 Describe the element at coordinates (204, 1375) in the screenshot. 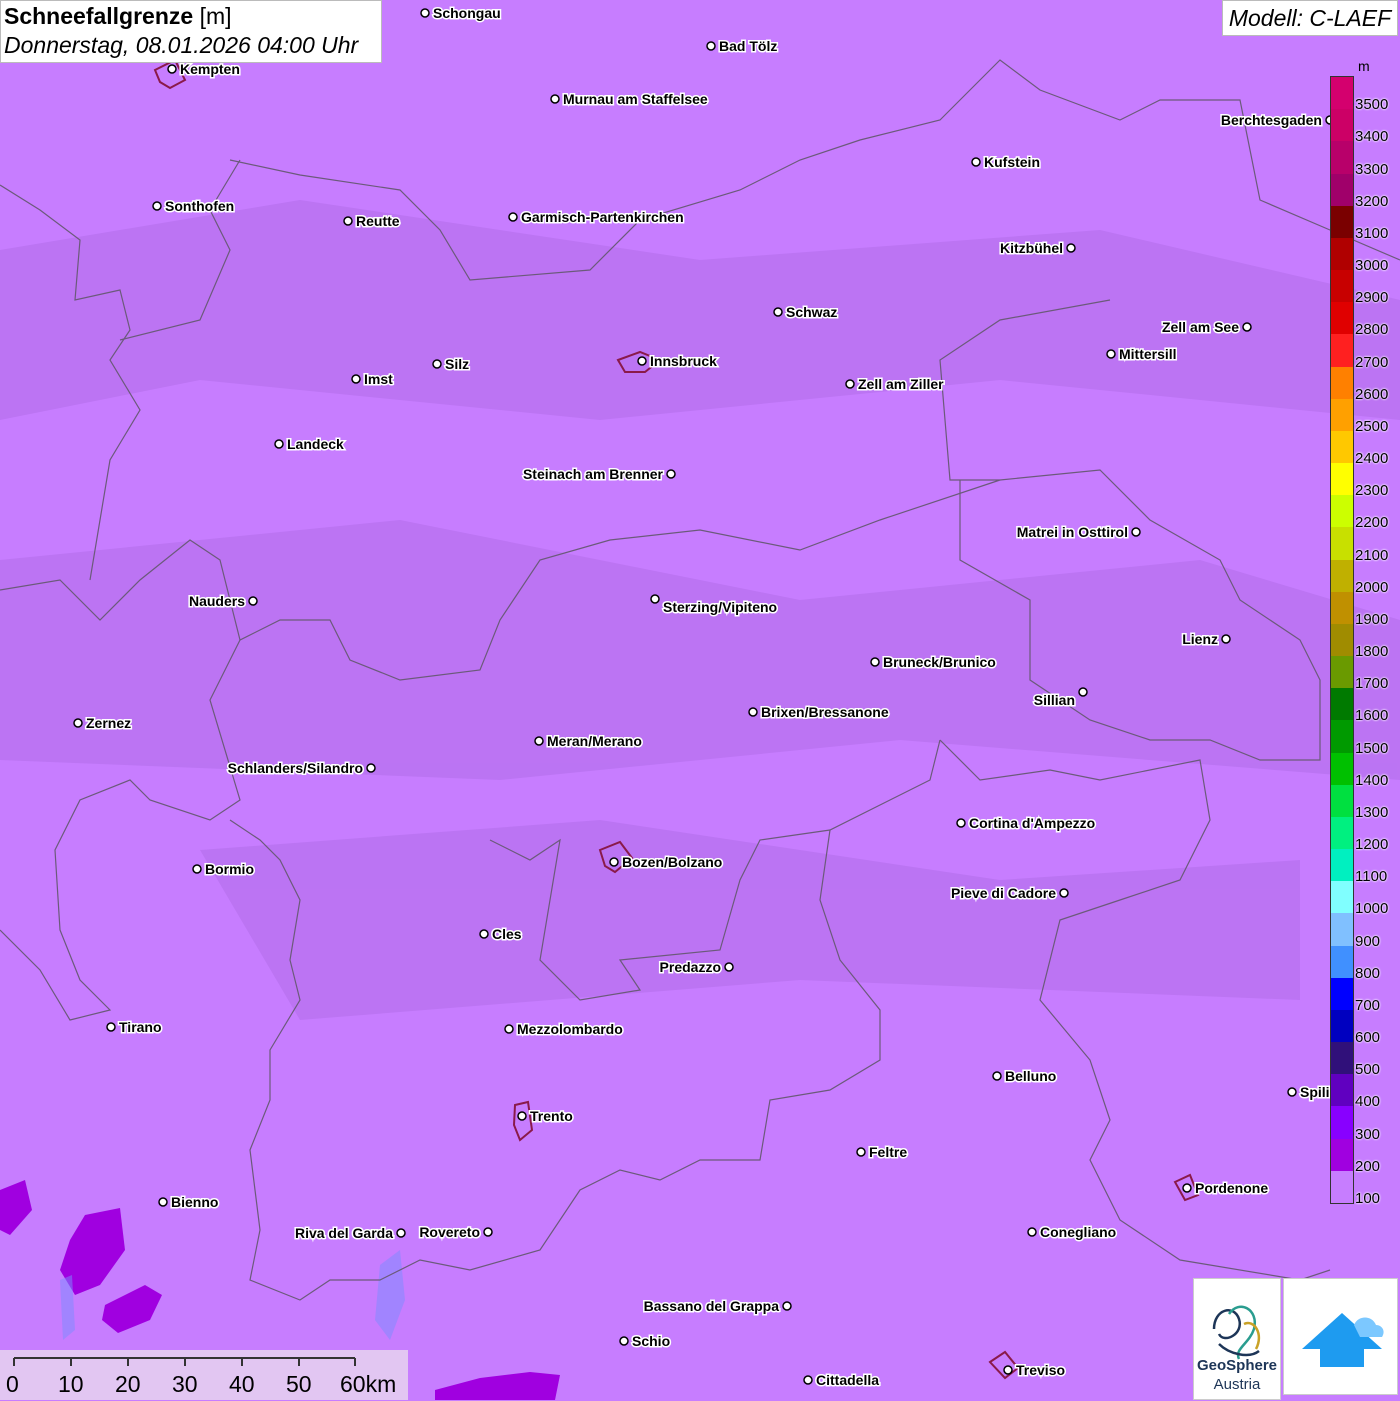

I see `scale-bar: 0 10 20 30 40 50 60km` at that location.